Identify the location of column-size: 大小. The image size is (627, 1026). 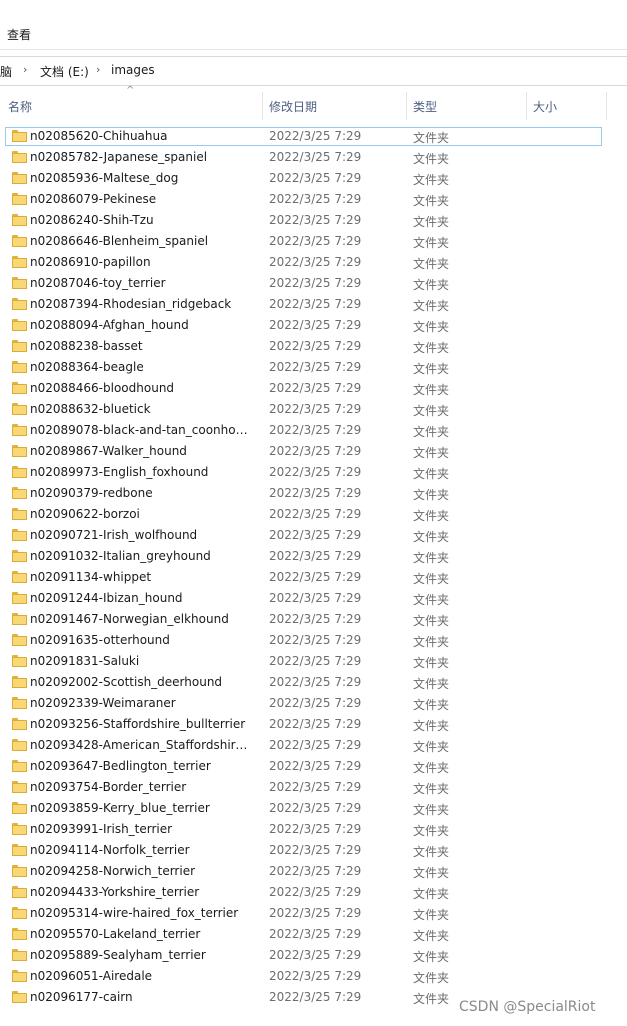
(545, 106).